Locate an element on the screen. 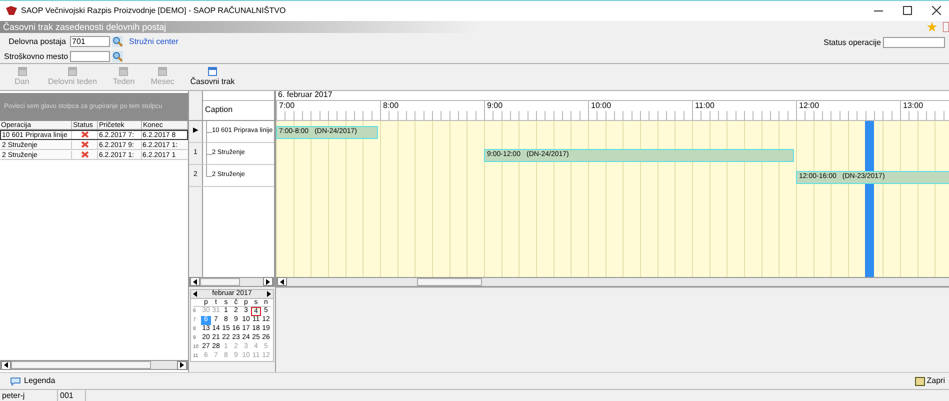  next-month-icon is located at coordinates (268, 293).